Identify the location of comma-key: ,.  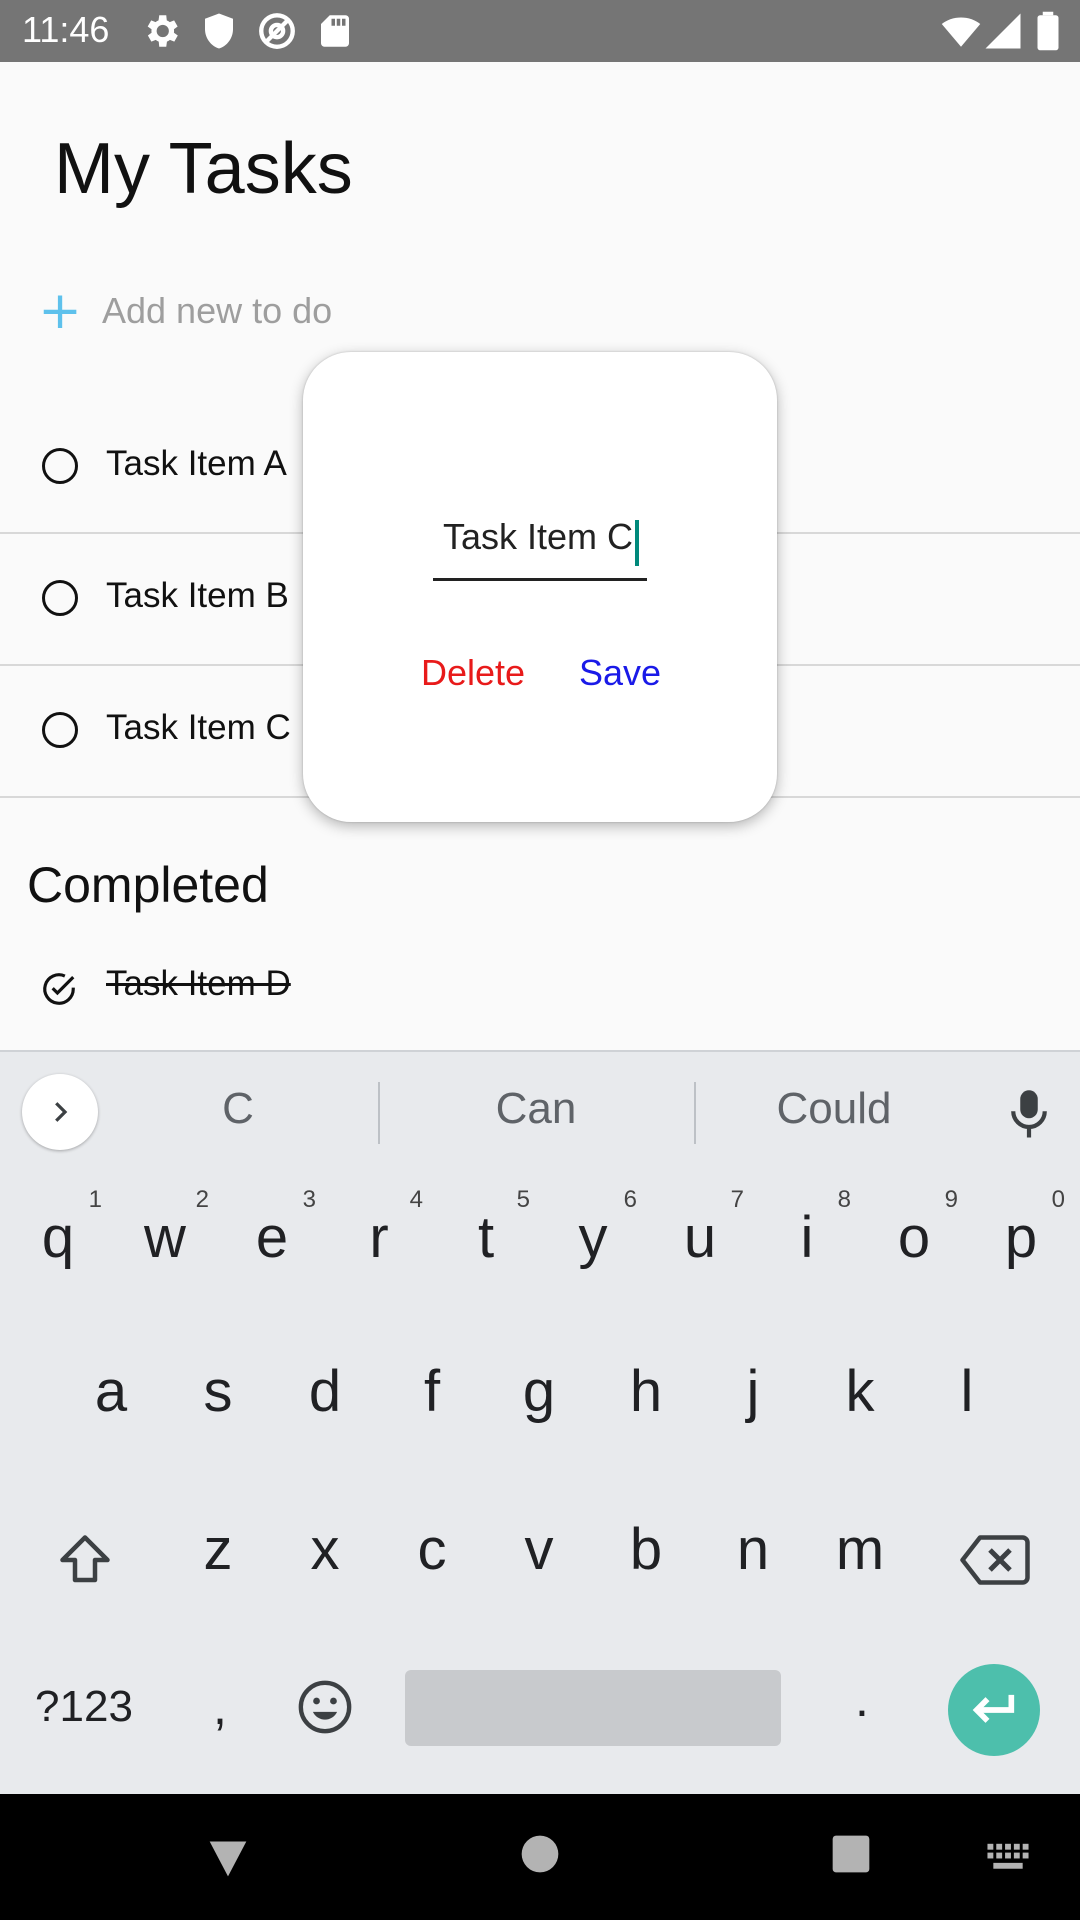
(220, 1707).